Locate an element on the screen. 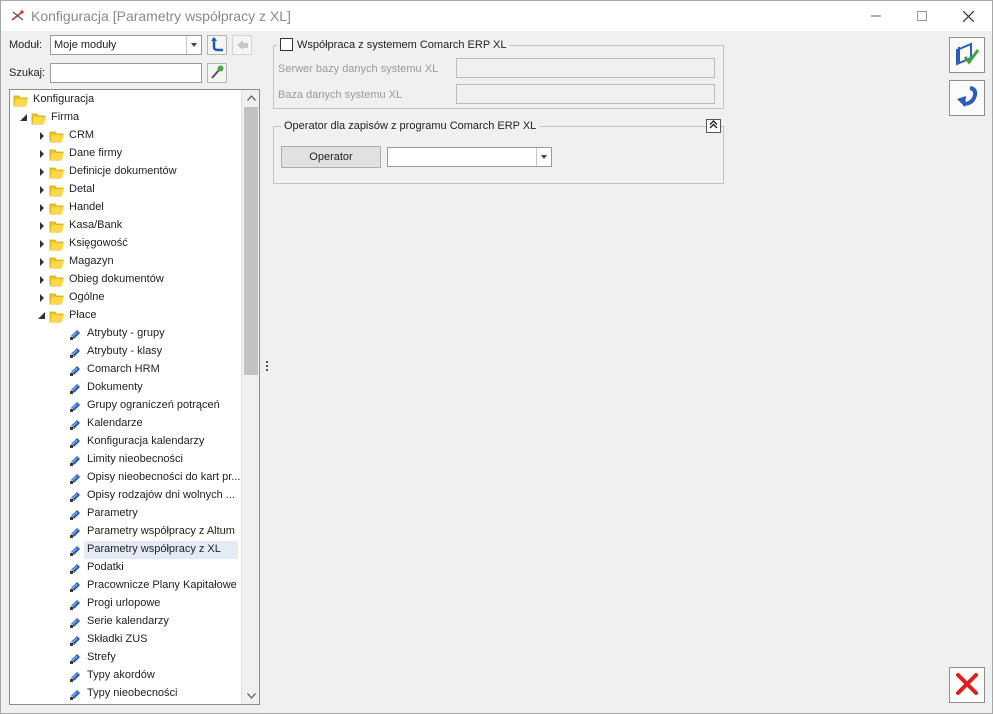  tree-node-group: Detal is located at coordinates (125, 190).